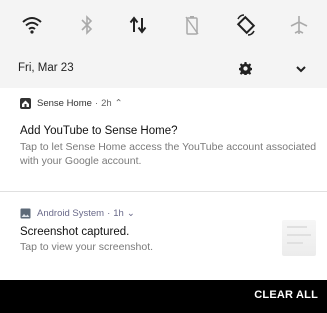  I want to click on notification-footer: CLEAR ALL, so click(163, 296).